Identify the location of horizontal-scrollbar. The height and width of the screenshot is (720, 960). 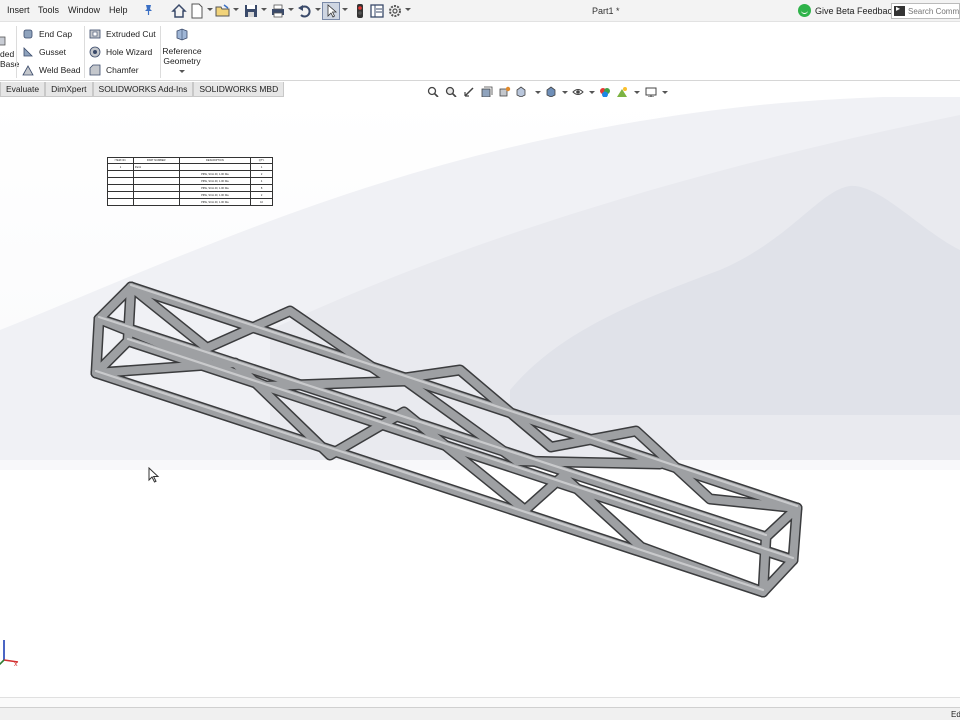
(480, 702).